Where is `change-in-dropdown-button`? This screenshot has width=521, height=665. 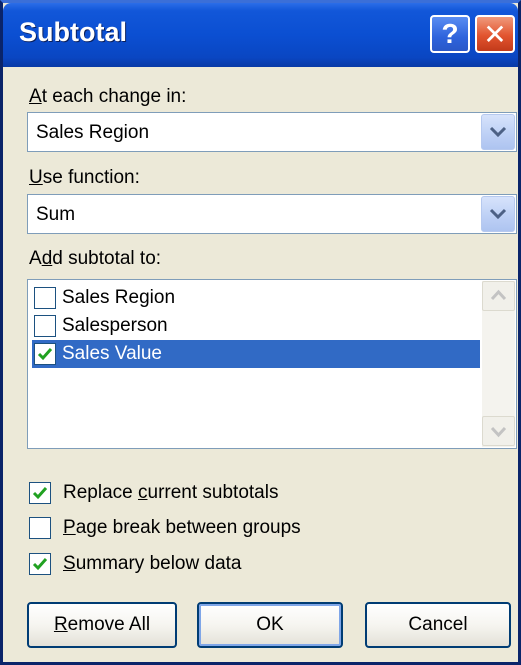 change-in-dropdown-button is located at coordinates (498, 132).